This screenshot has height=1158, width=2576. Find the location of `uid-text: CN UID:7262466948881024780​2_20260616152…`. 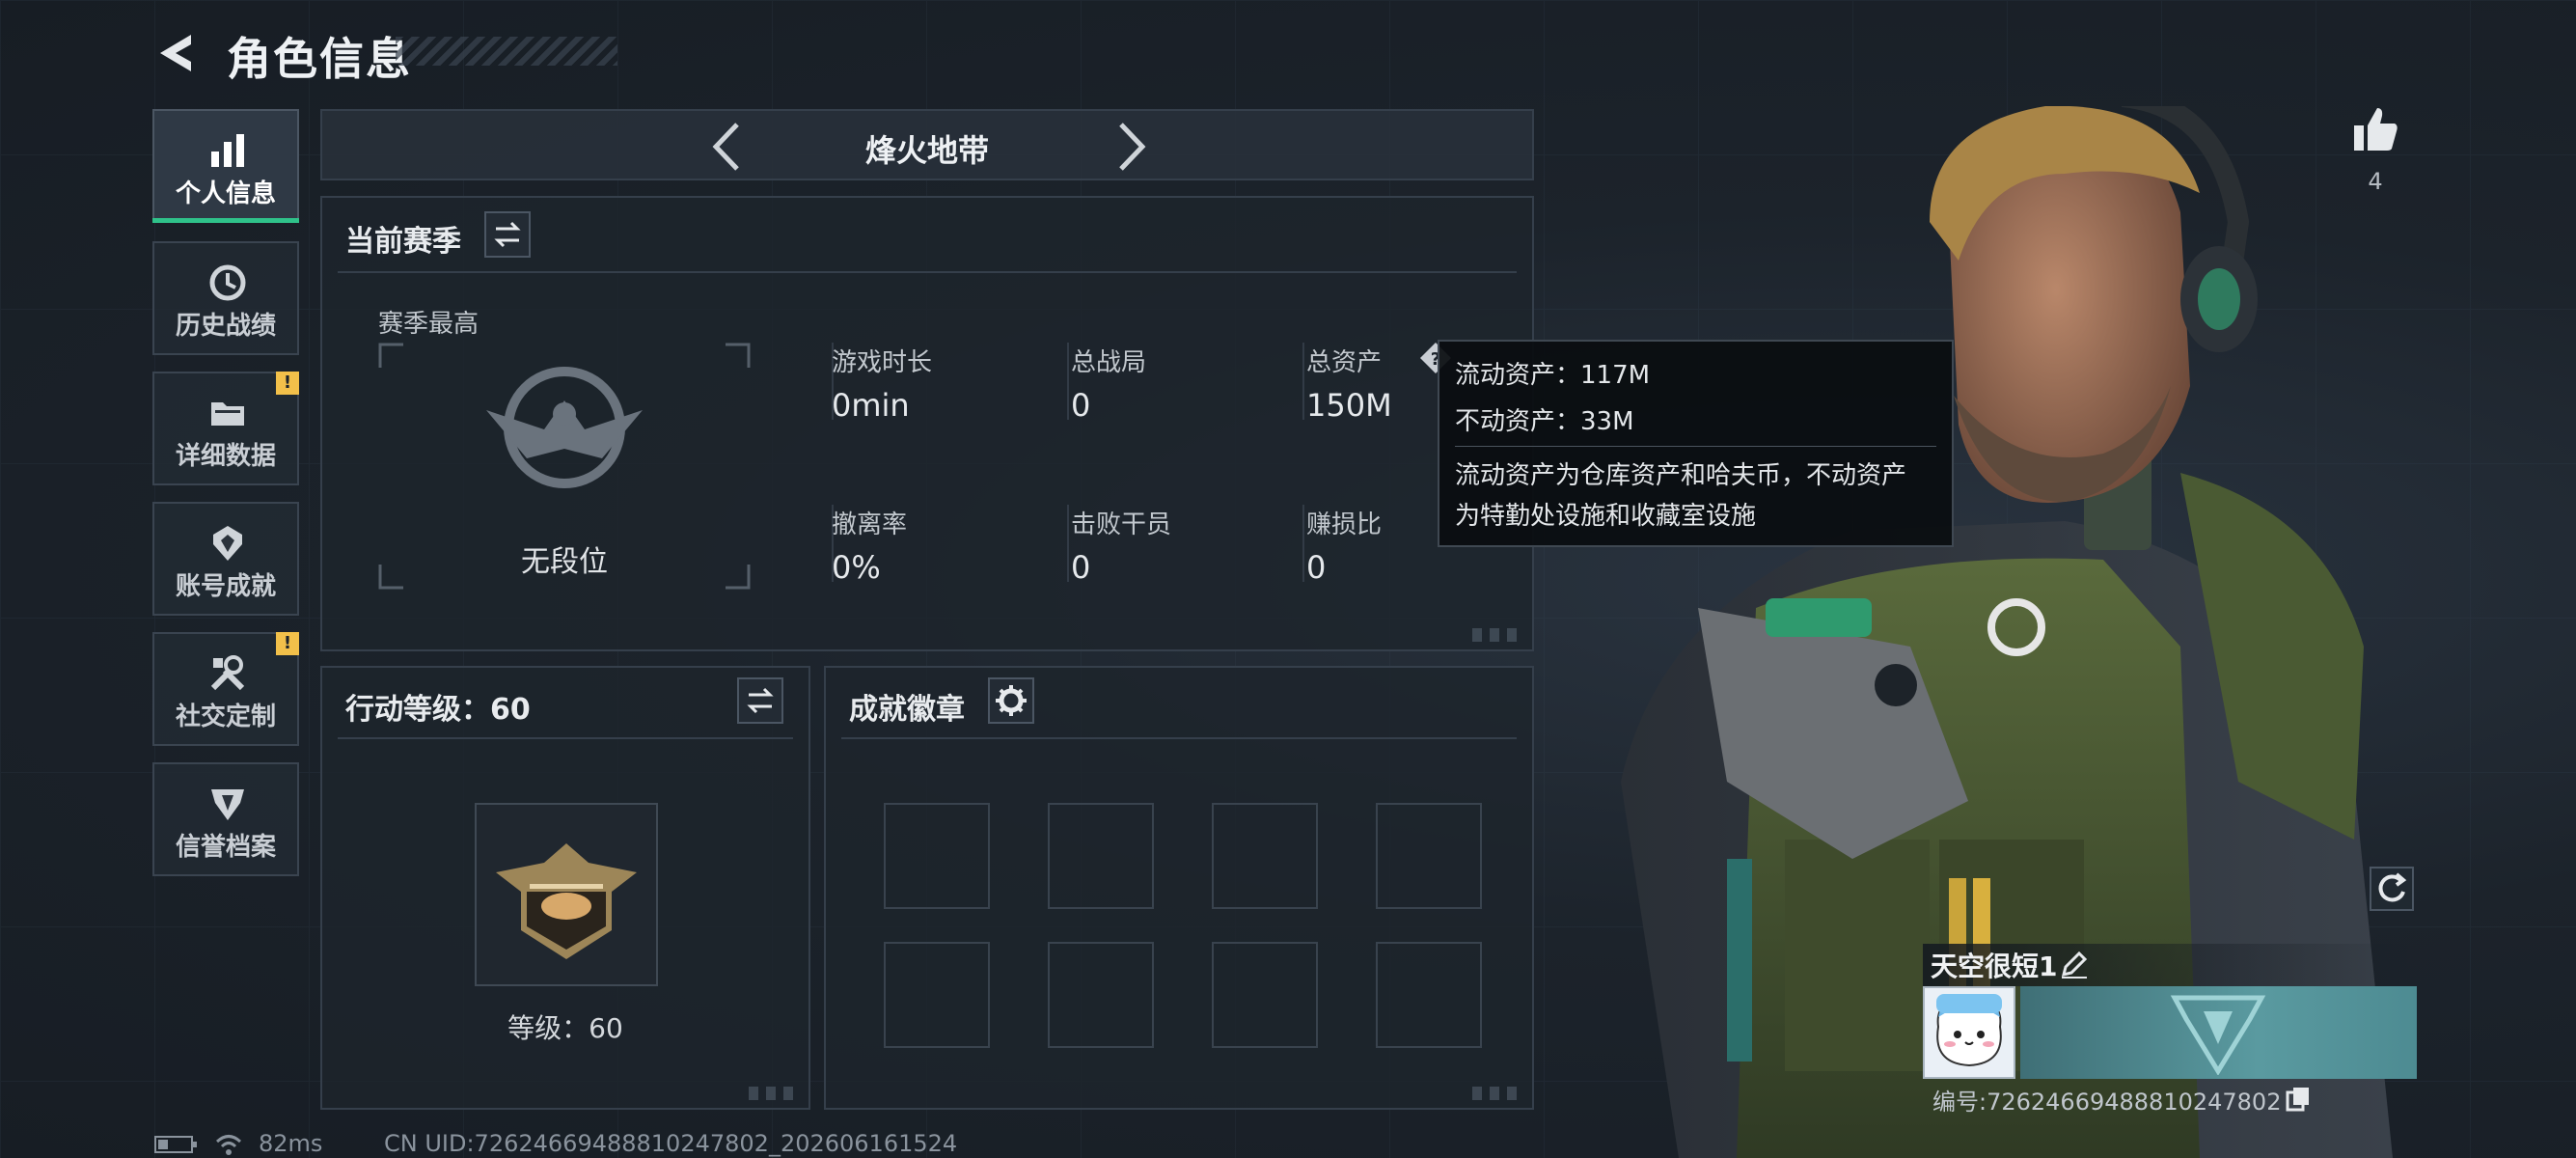

uid-text: CN UID:7262466948881024780​2_20260616152… is located at coordinates (671, 1143).